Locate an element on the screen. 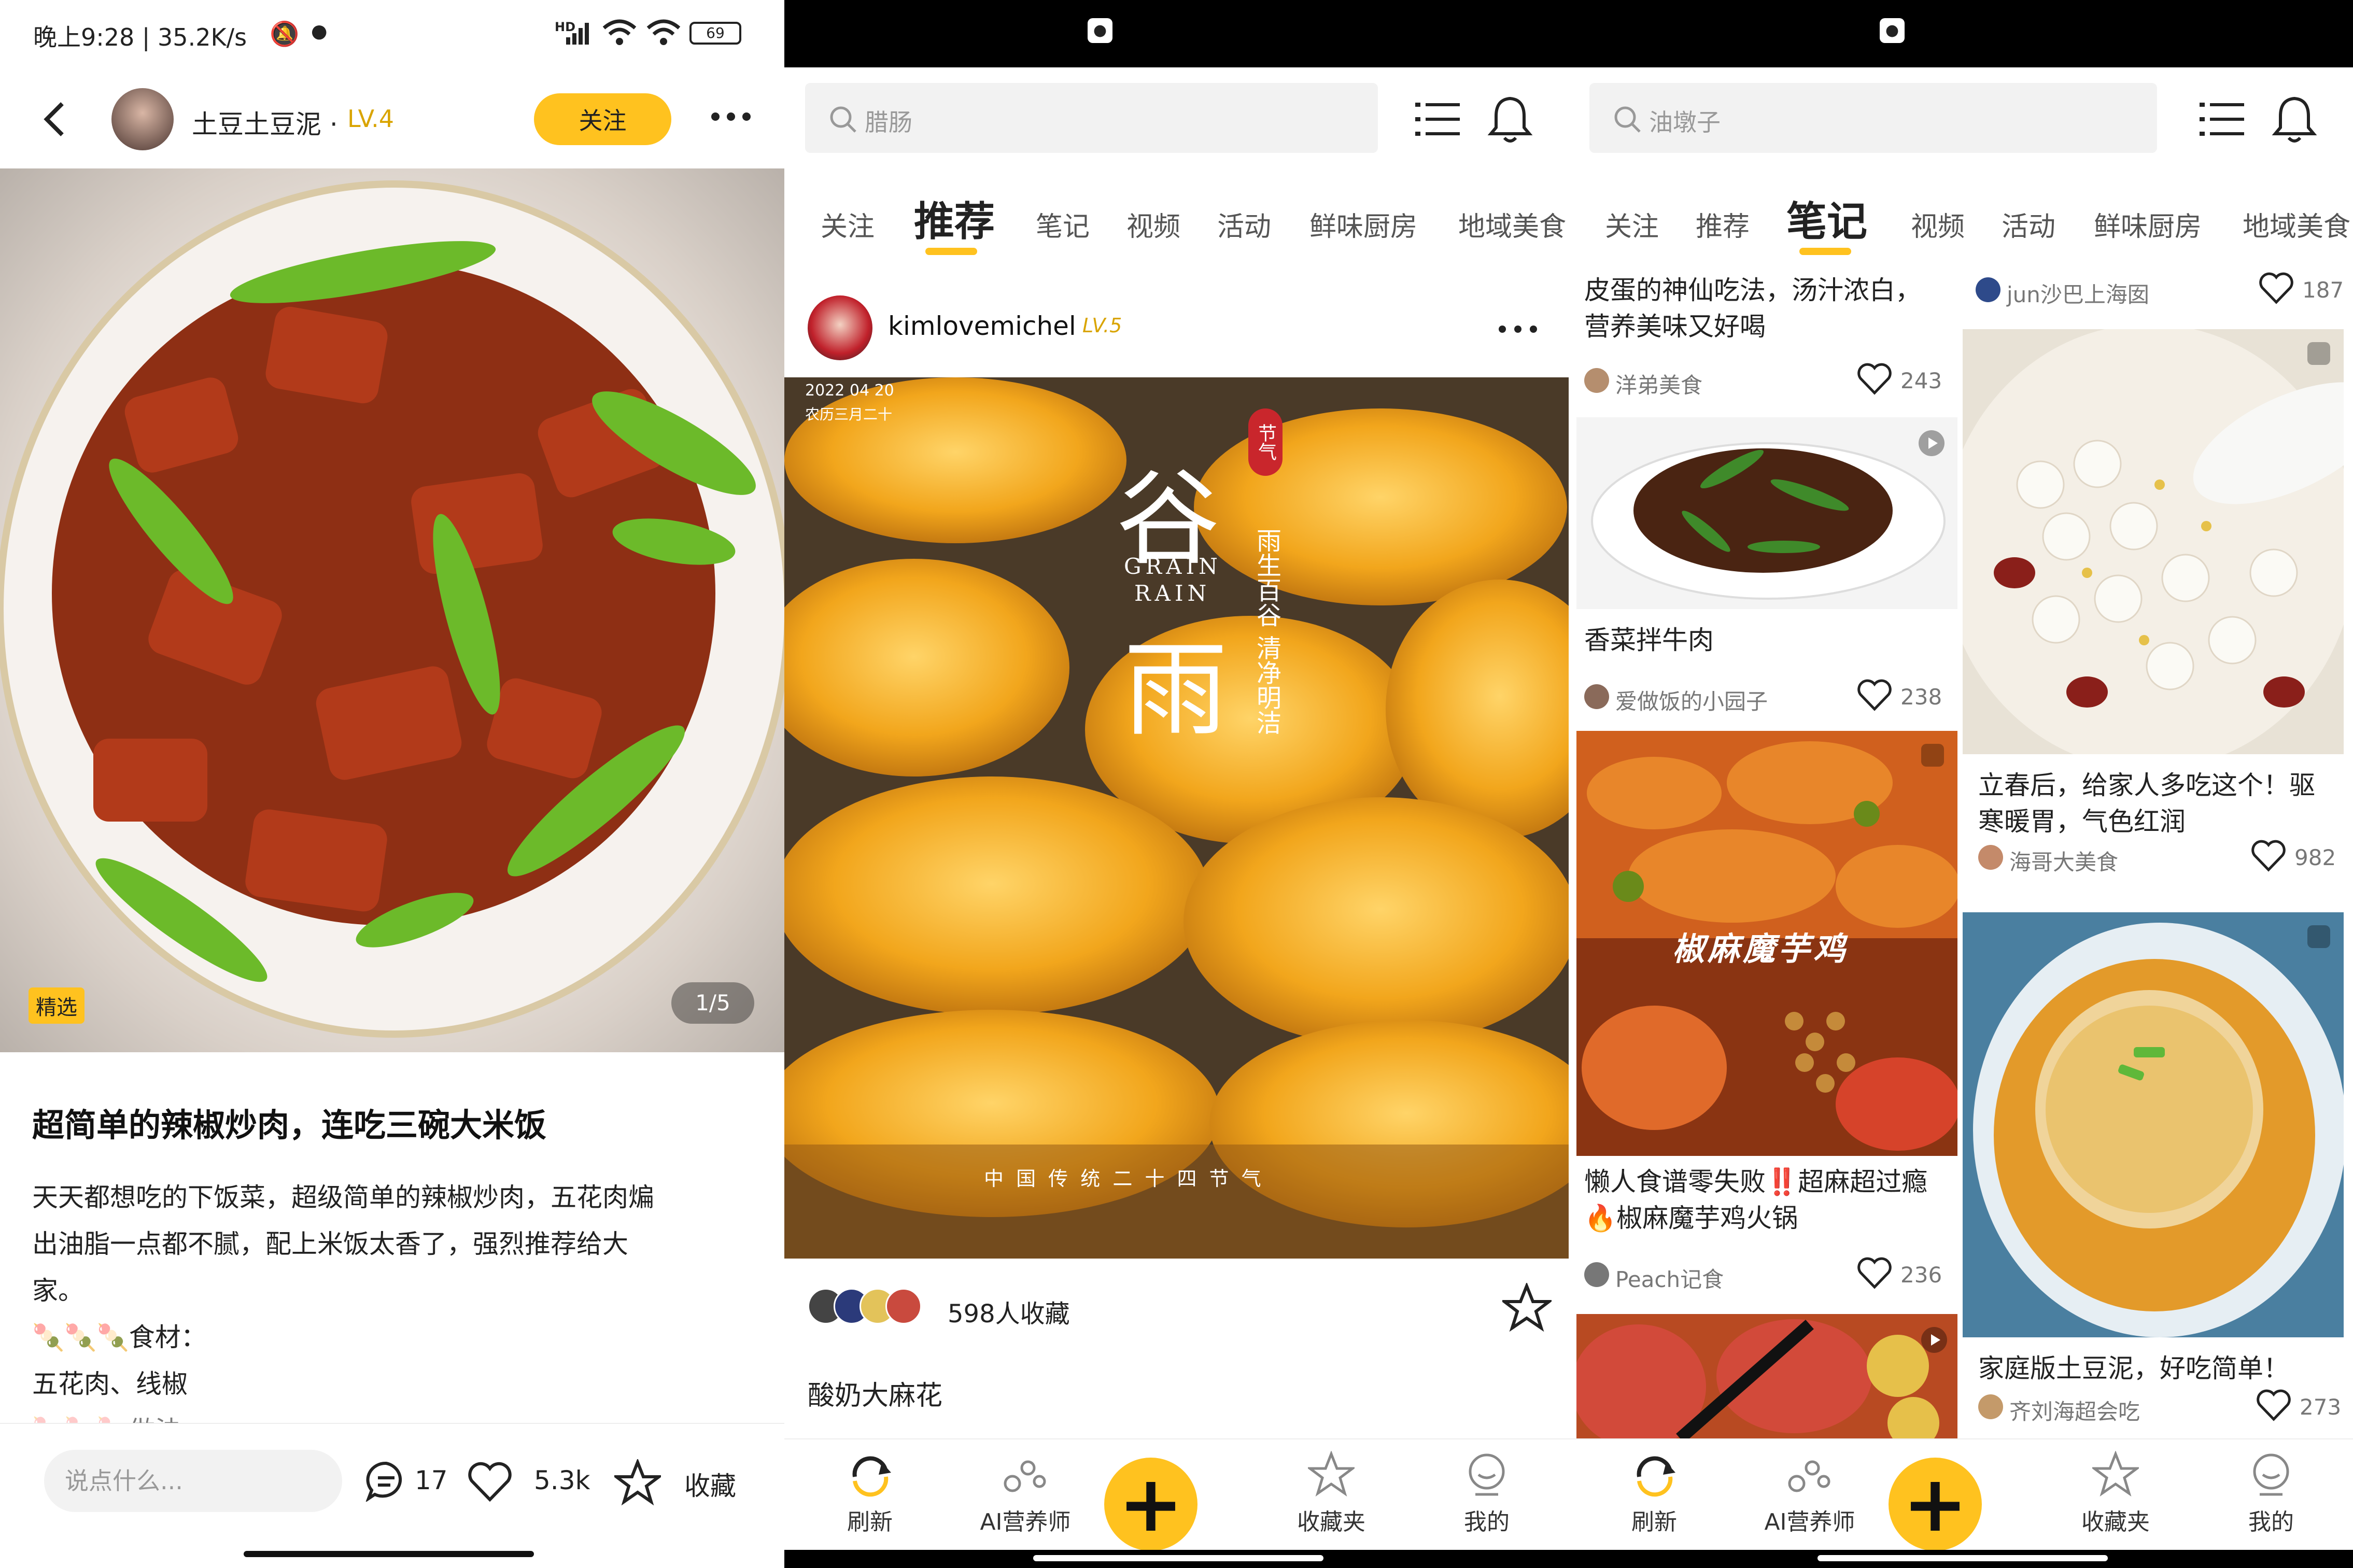 The image size is (2353, 1568). author-name: kimlovemichel is located at coordinates (982, 326).